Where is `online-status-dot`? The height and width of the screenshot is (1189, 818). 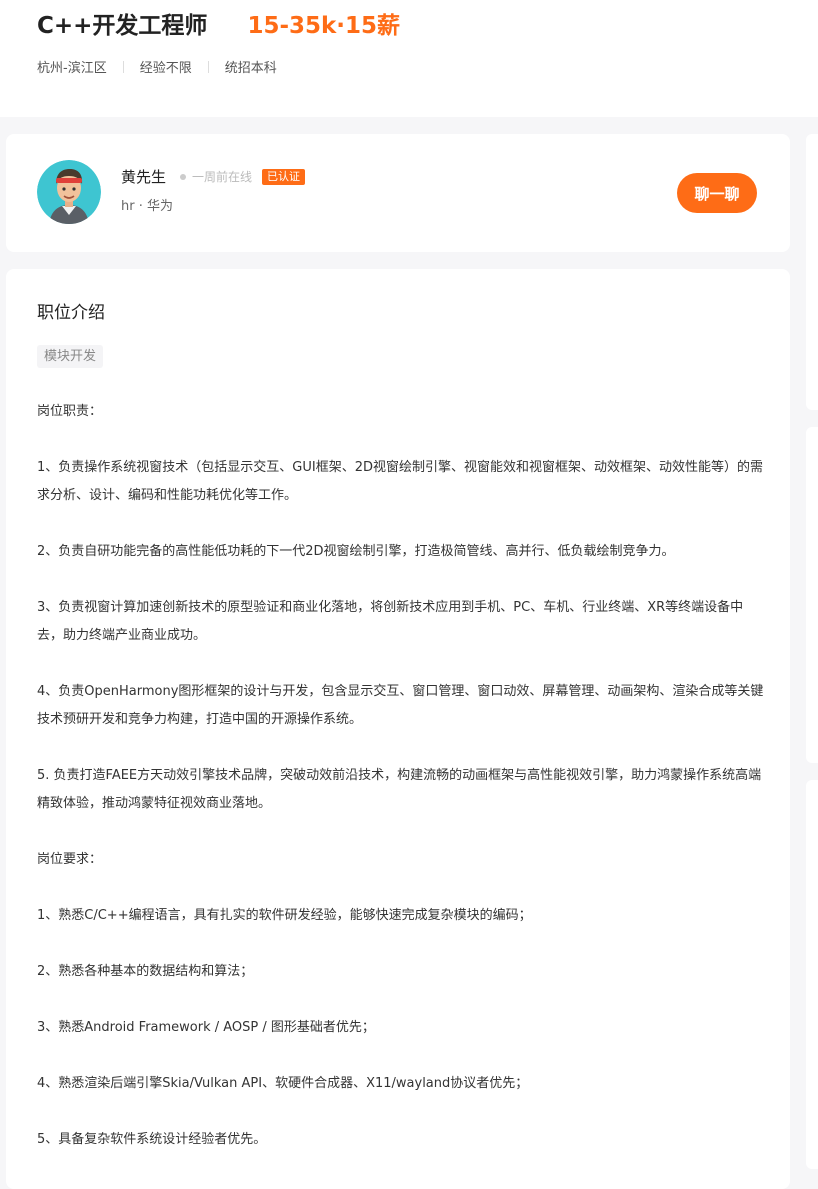
online-status-dot is located at coordinates (183, 176).